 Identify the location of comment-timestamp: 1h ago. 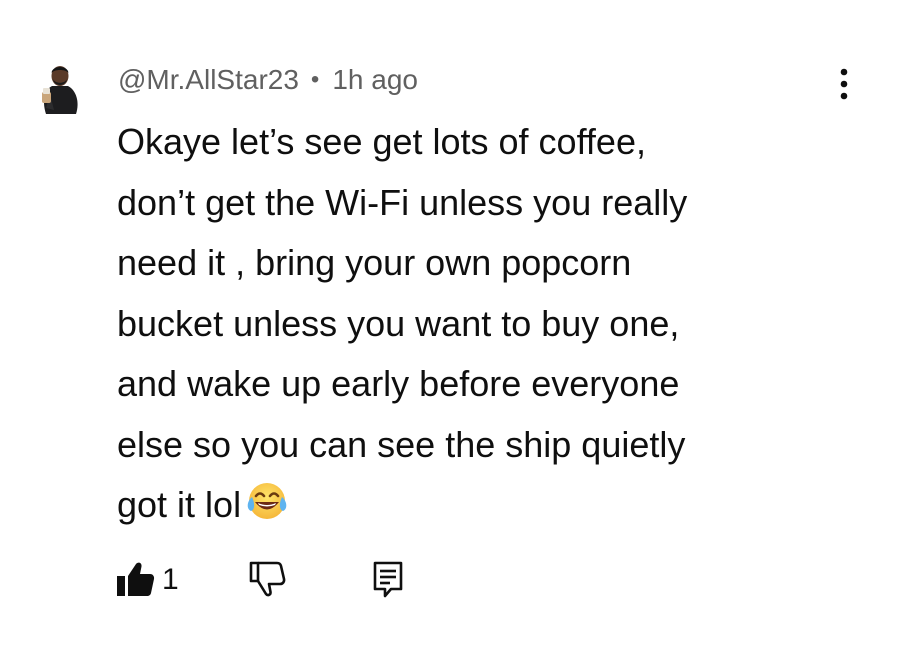
(375, 80).